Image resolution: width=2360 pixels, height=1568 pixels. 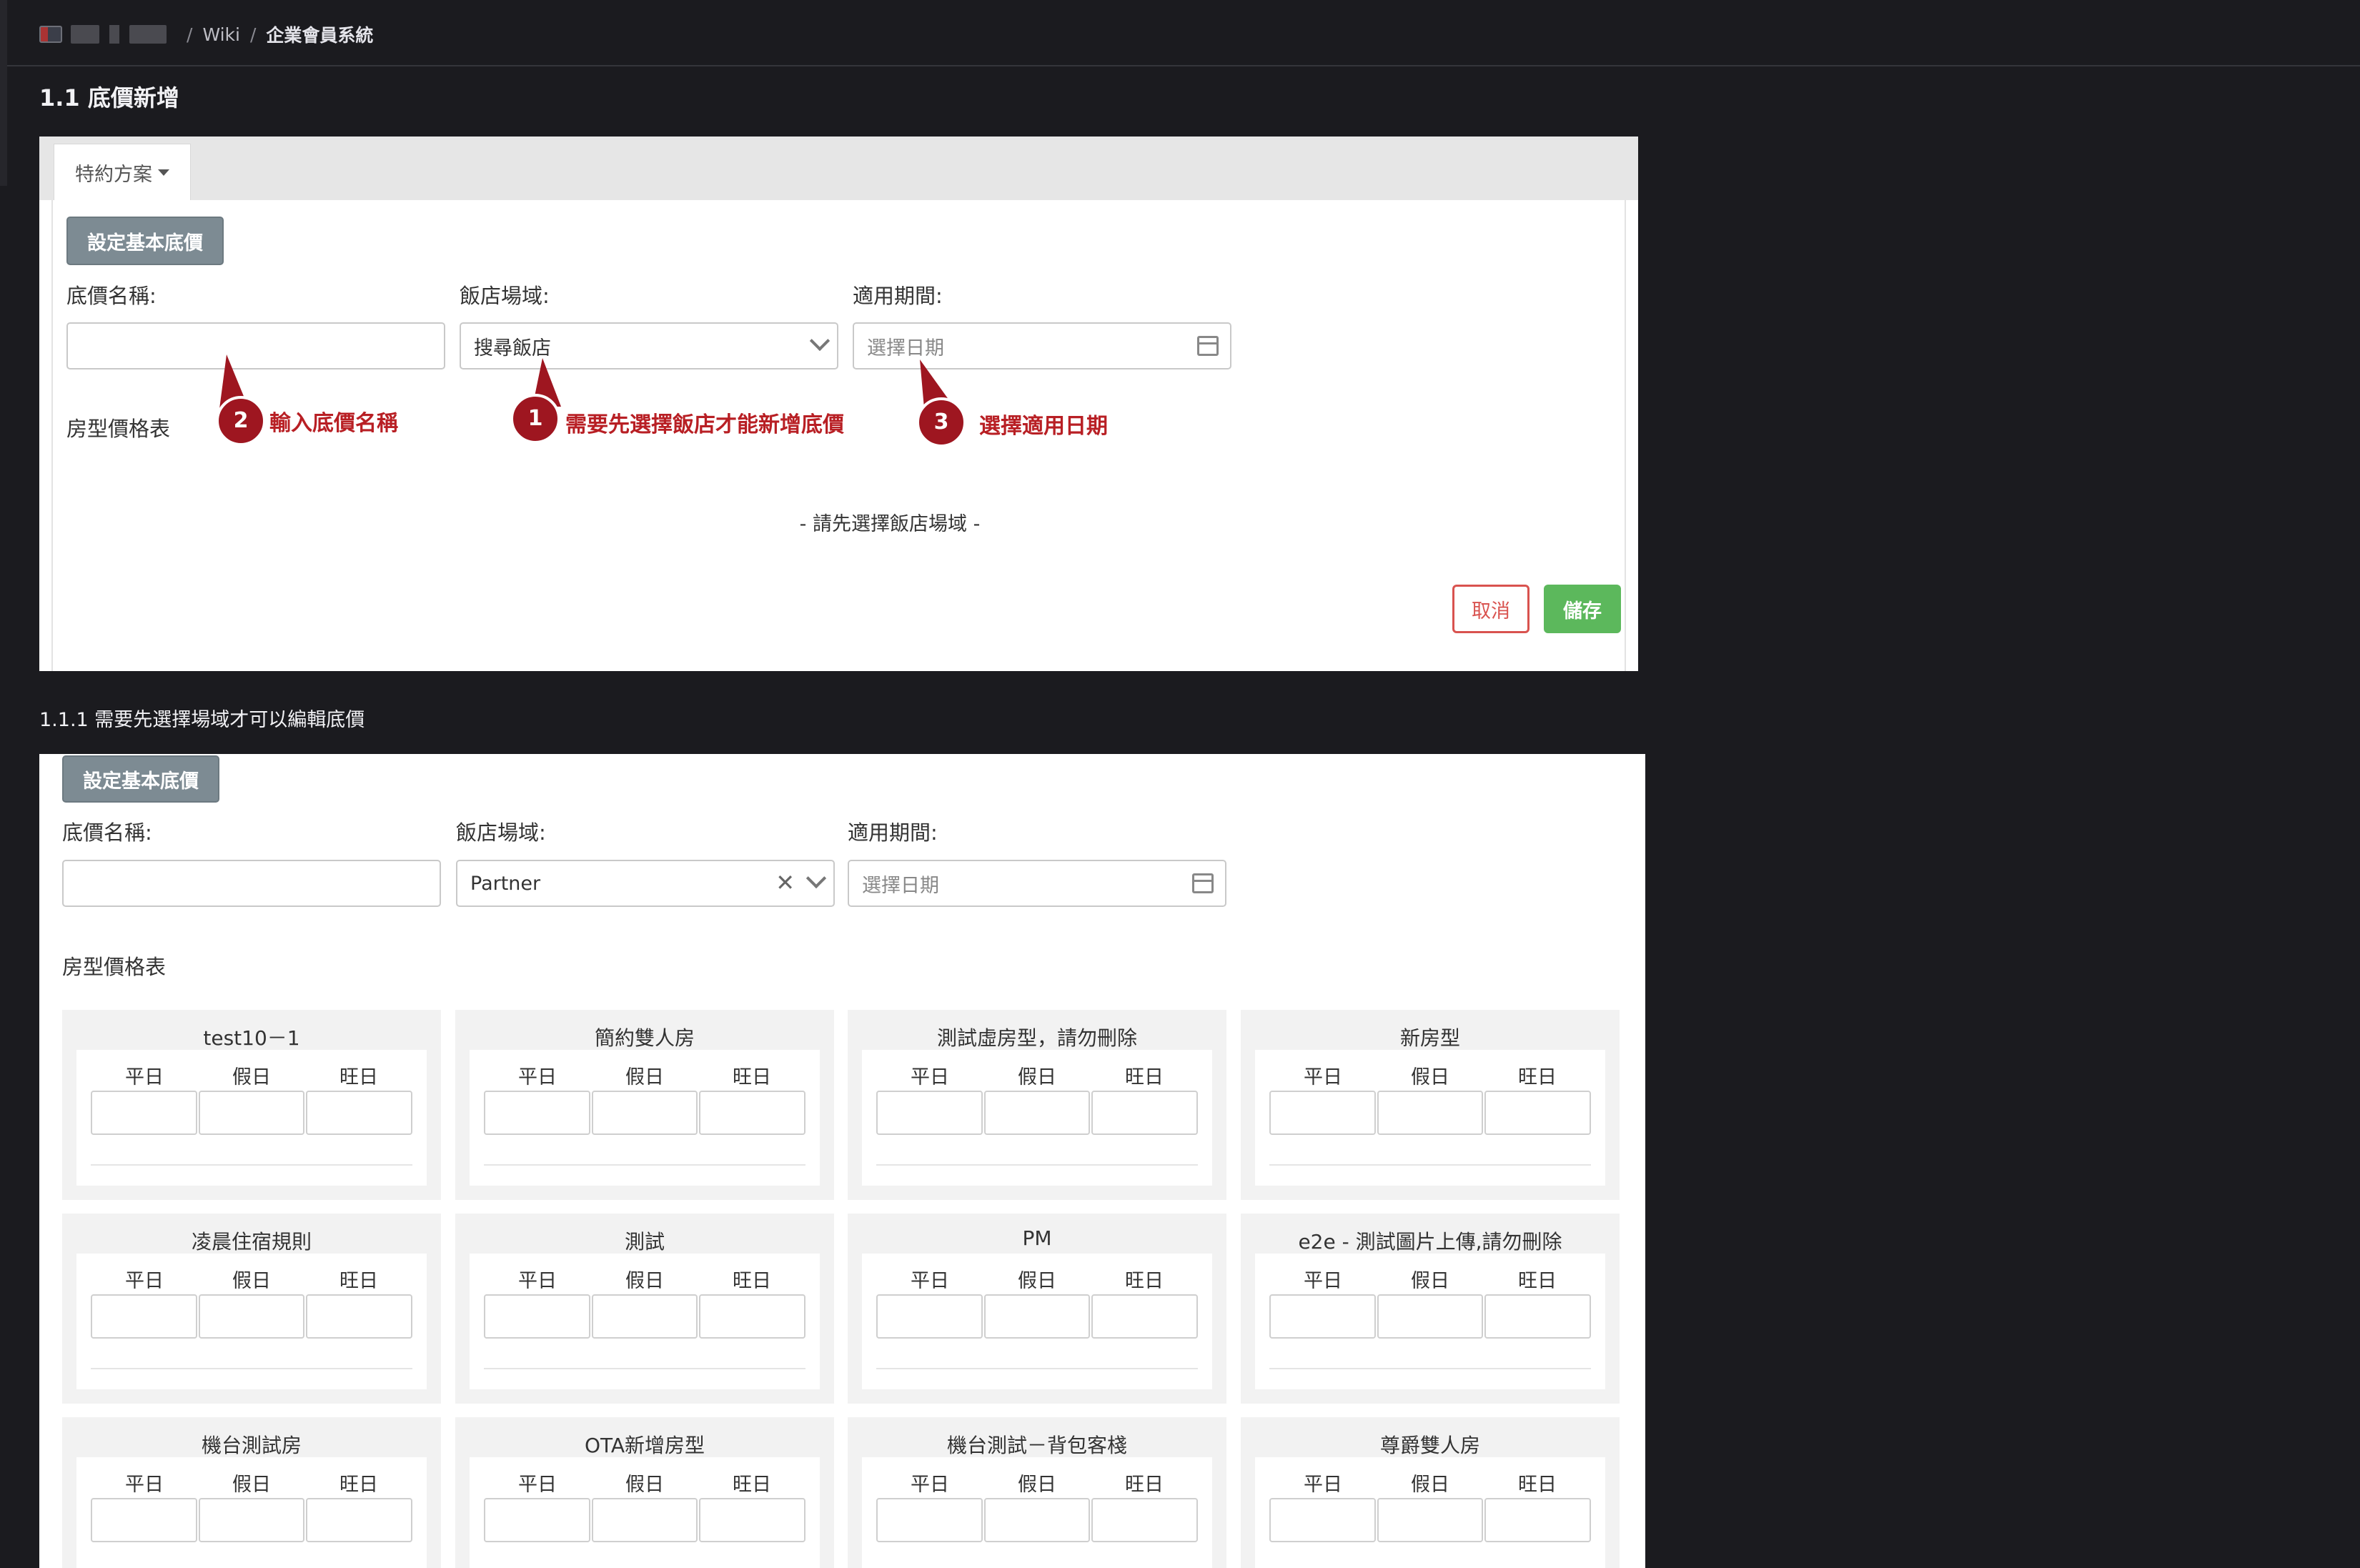 I want to click on name-input, so click(x=252, y=883).